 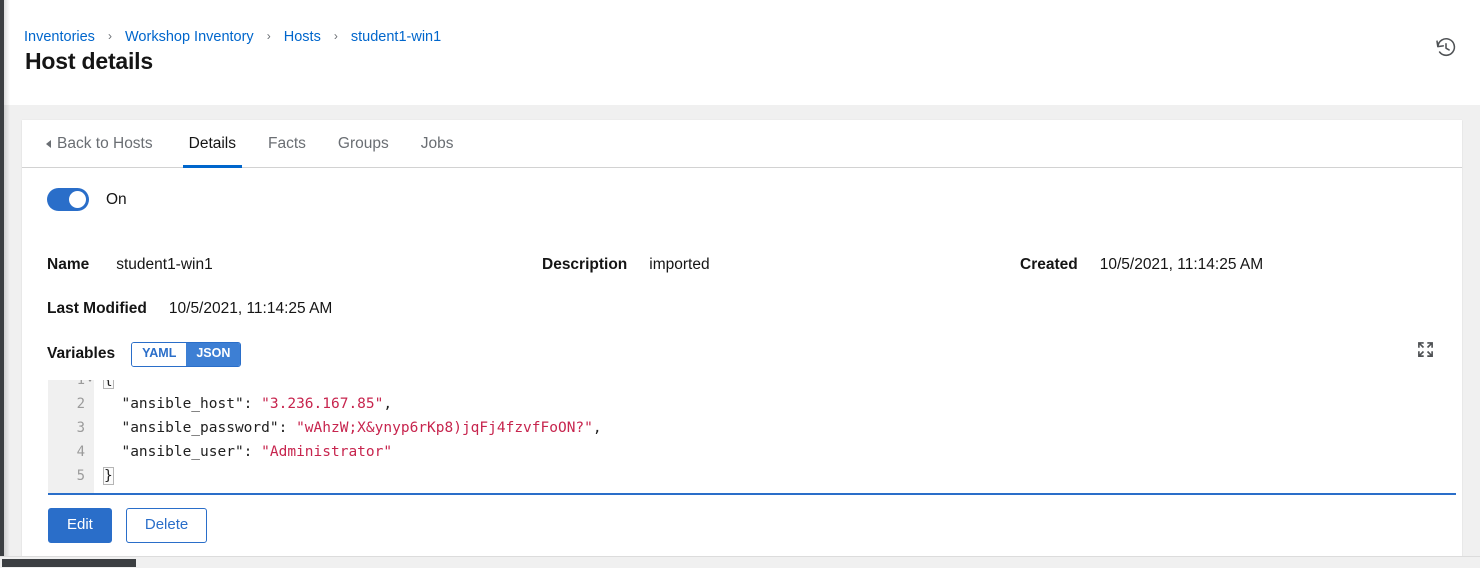 What do you see at coordinates (68, 199) in the screenshot?
I see `host-enabled-toggle` at bounding box center [68, 199].